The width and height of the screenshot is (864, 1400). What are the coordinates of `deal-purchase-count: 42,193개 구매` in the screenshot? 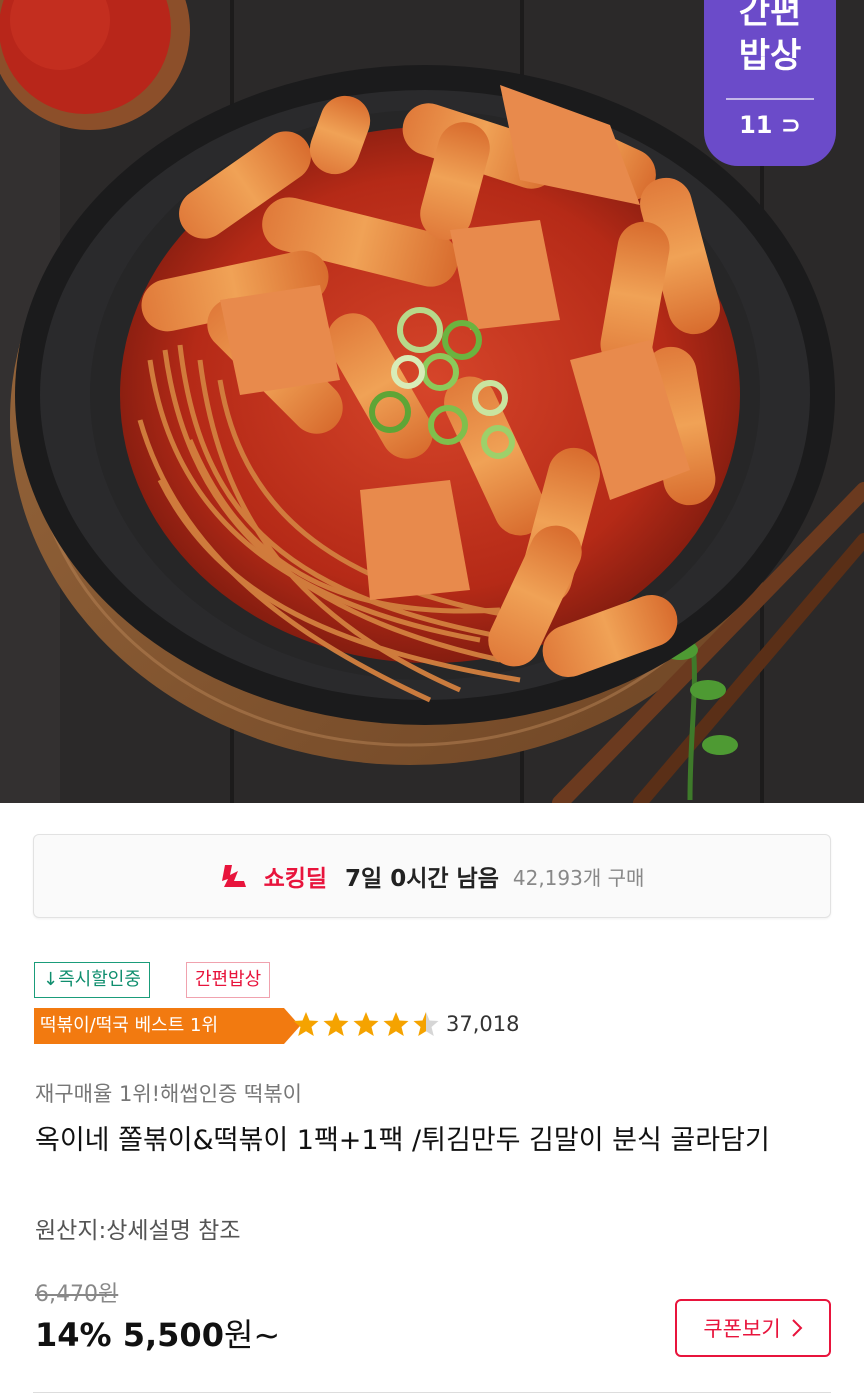 It's located at (578, 877).